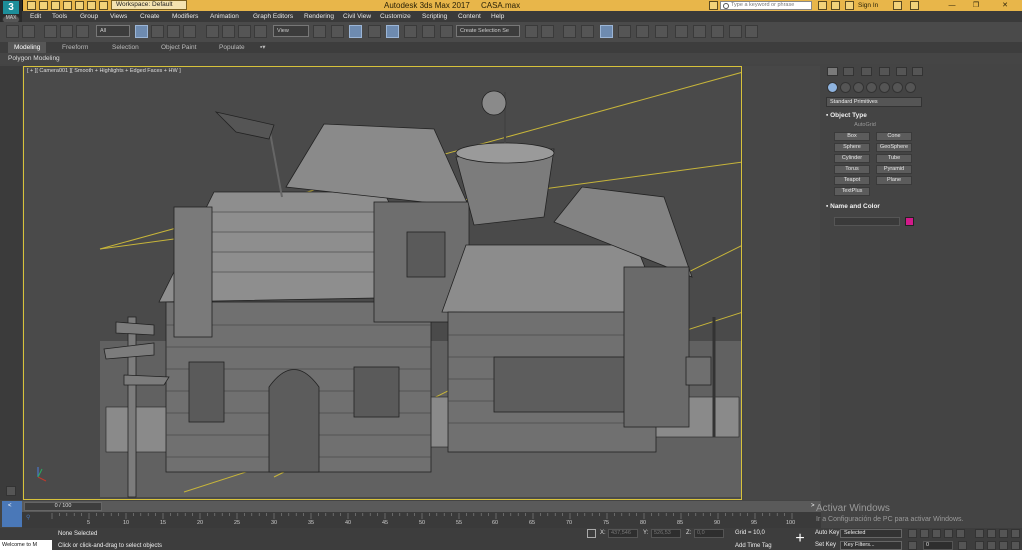 This screenshot has height=550, width=1022. I want to click on maximize-button: ❐, so click(976, 5).